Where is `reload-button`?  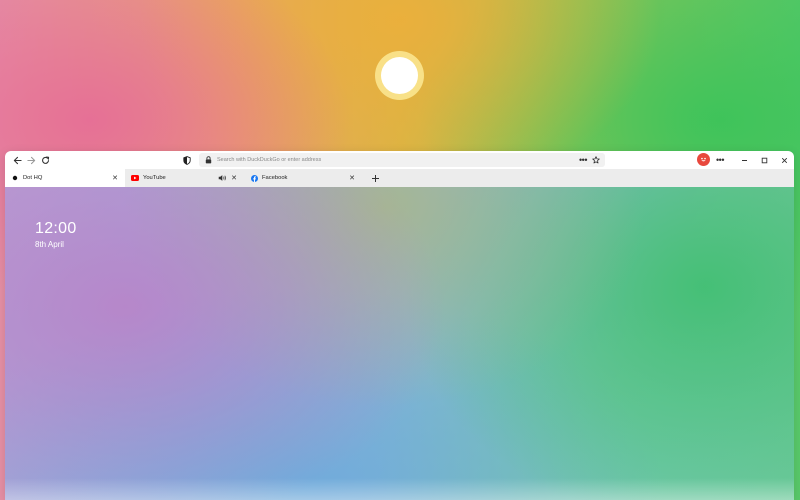 reload-button is located at coordinates (45, 160).